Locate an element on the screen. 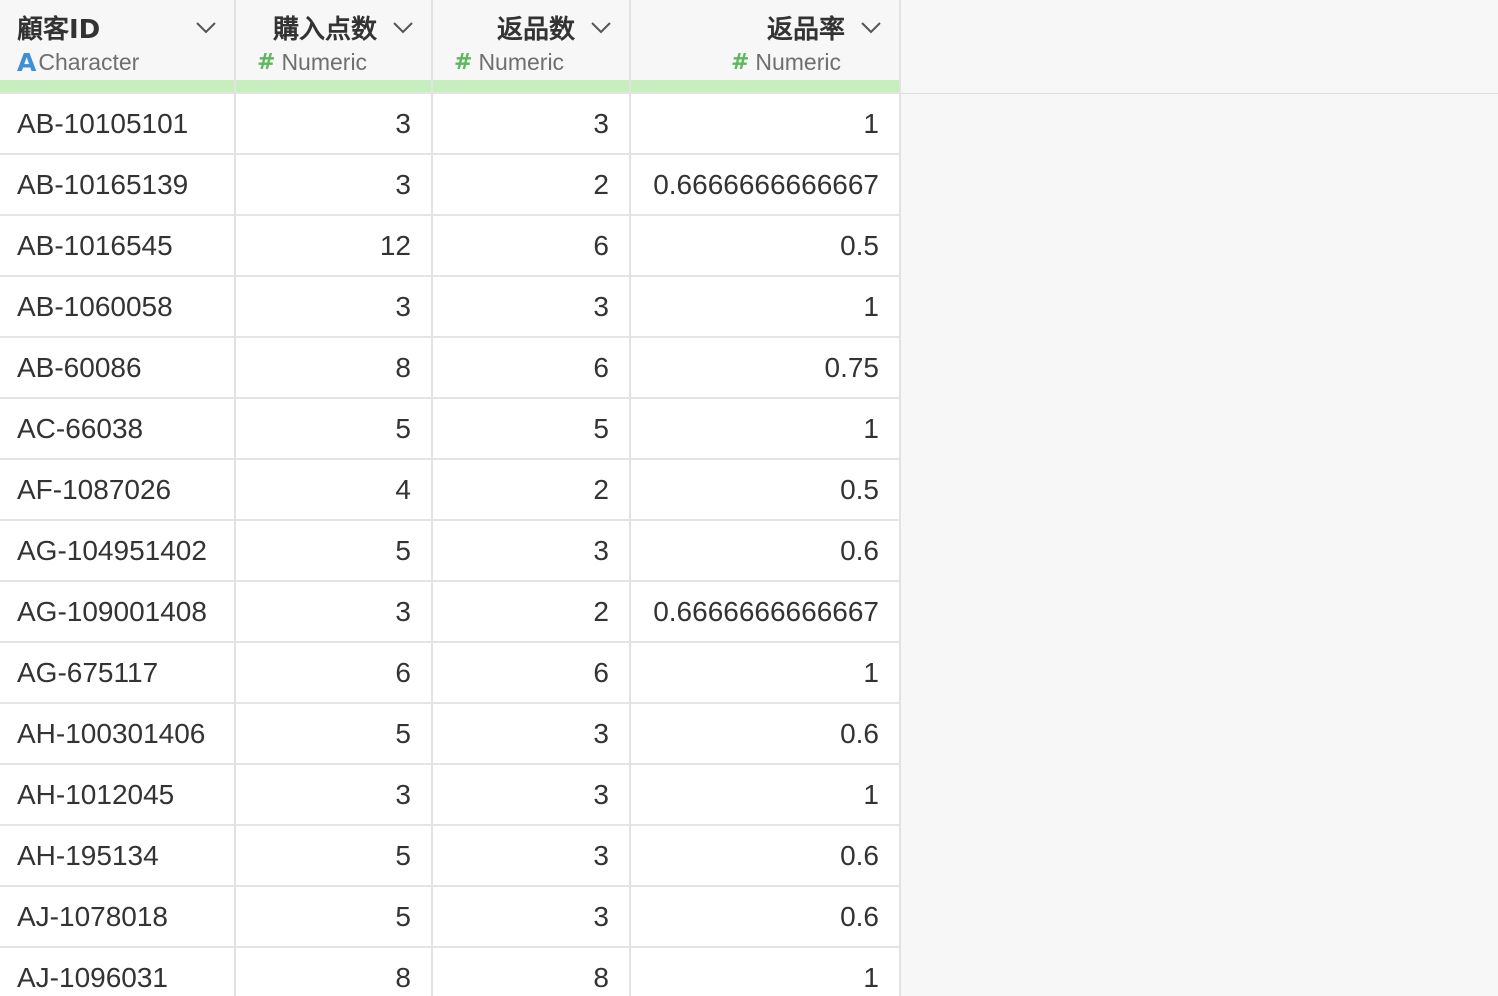 This screenshot has height=996, width=1498. table-row: AJ-1078018 5 3 0.6 is located at coordinates (450, 916).